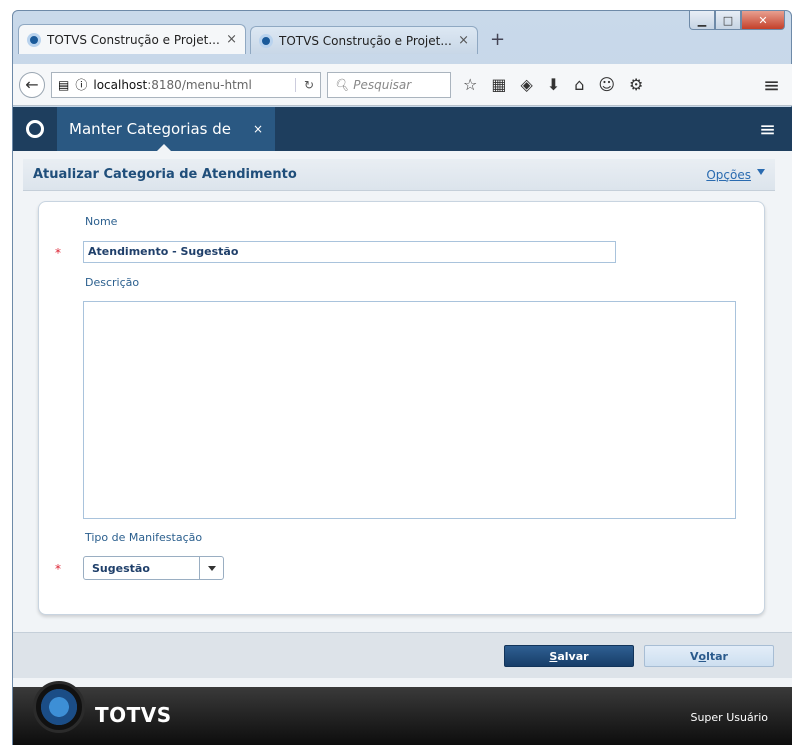 The width and height of the screenshot is (799, 747). What do you see at coordinates (717, 656) in the screenshot?
I see `back-label-rest: ltar` at bounding box center [717, 656].